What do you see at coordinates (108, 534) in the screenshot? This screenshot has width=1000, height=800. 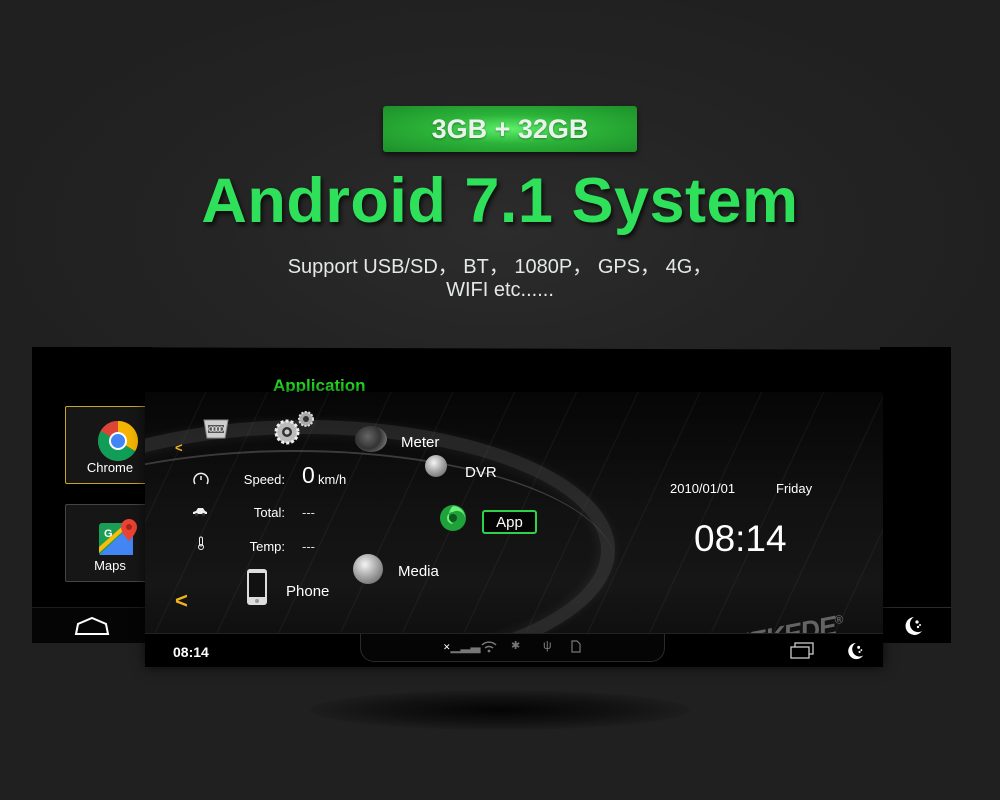 I see `svg-text: G` at bounding box center [108, 534].